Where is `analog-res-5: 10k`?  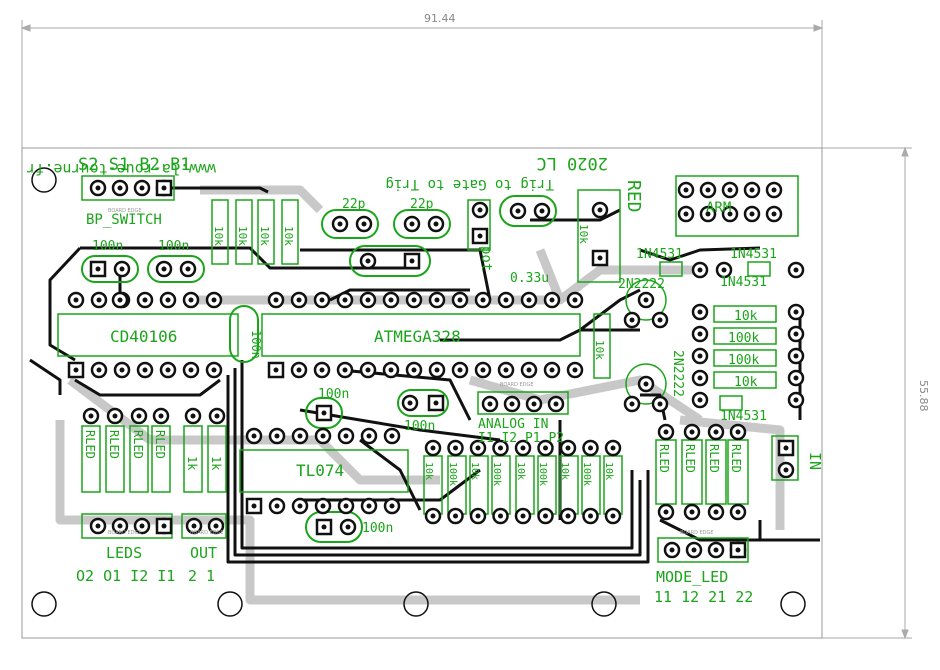 analog-res-5: 10k is located at coordinates (520, 471).